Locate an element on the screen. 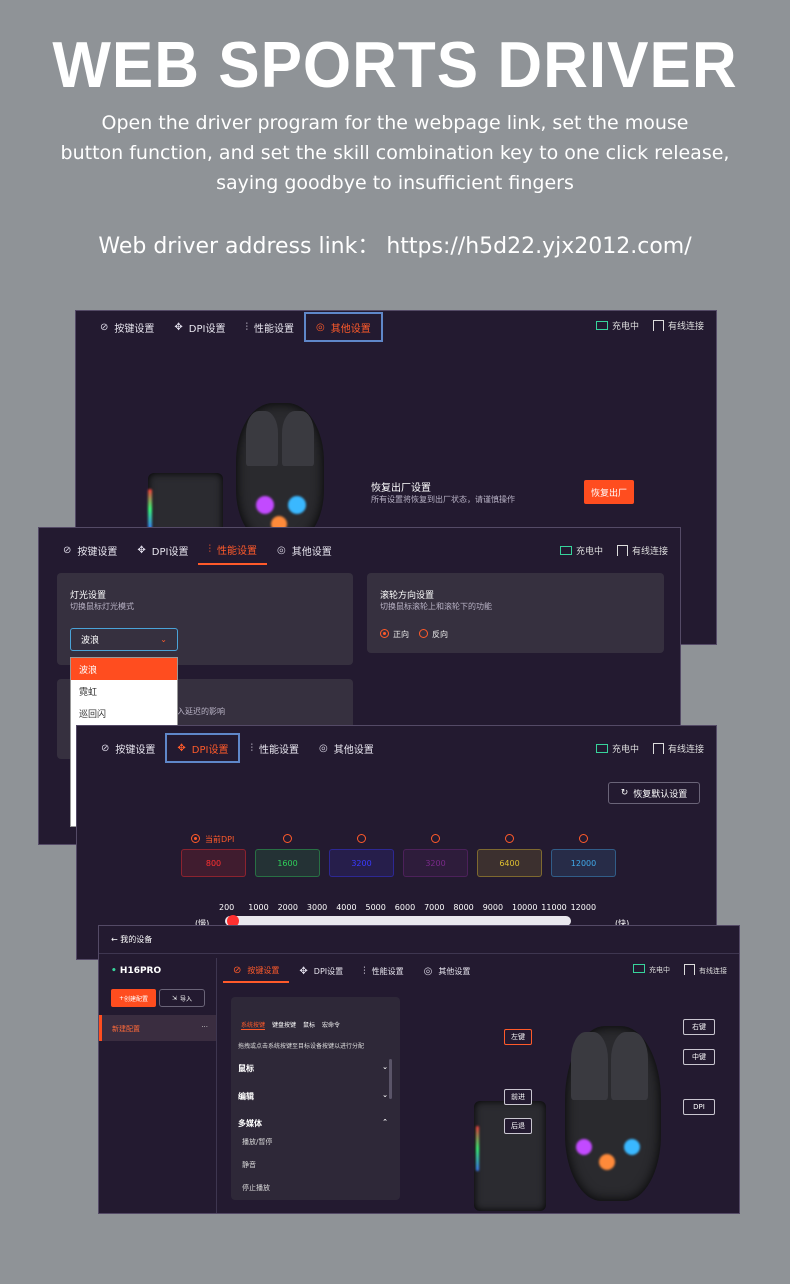  config-item: 新建配置 ··· is located at coordinates (157, 1028).